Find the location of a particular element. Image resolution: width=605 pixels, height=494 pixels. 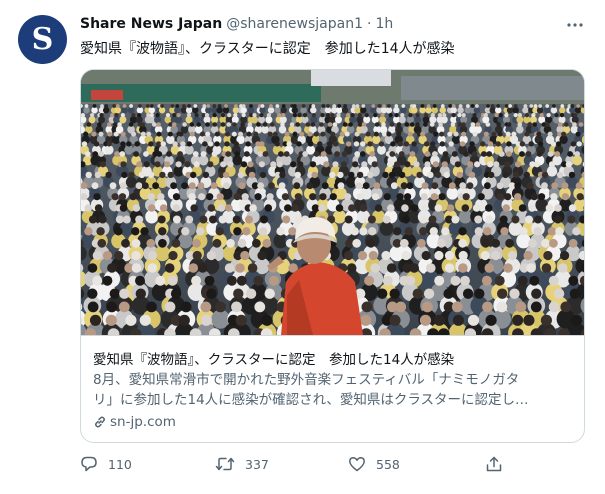

display-name: Share News Japan is located at coordinates (151, 24).